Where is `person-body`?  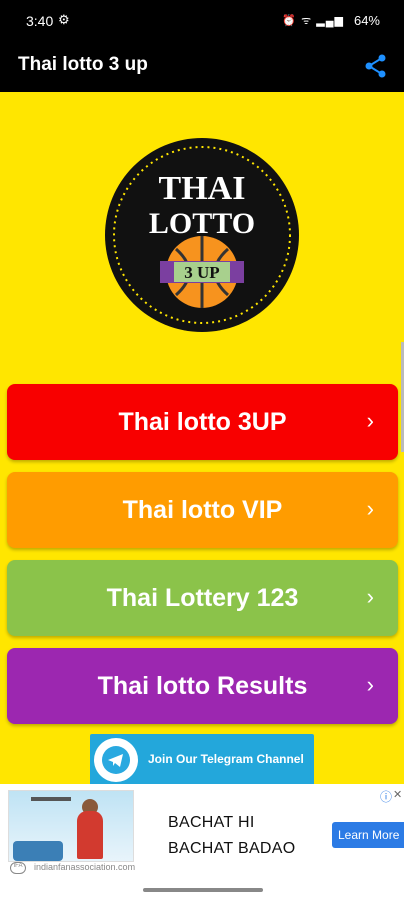
person-body is located at coordinates (90, 835).